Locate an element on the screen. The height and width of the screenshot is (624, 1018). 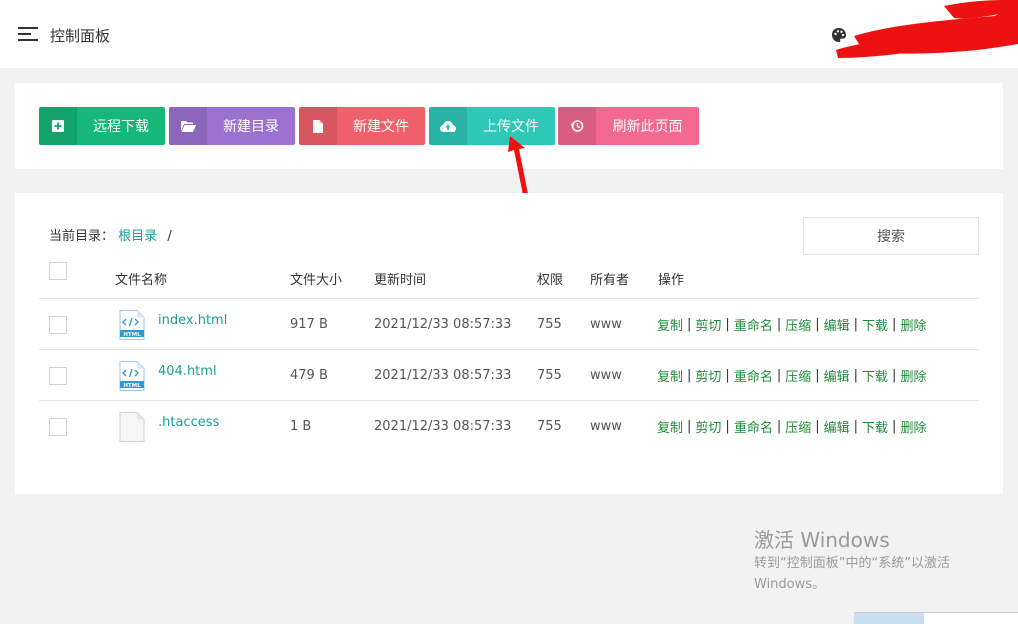
column-header-actions: 操作 is located at coordinates (671, 280).